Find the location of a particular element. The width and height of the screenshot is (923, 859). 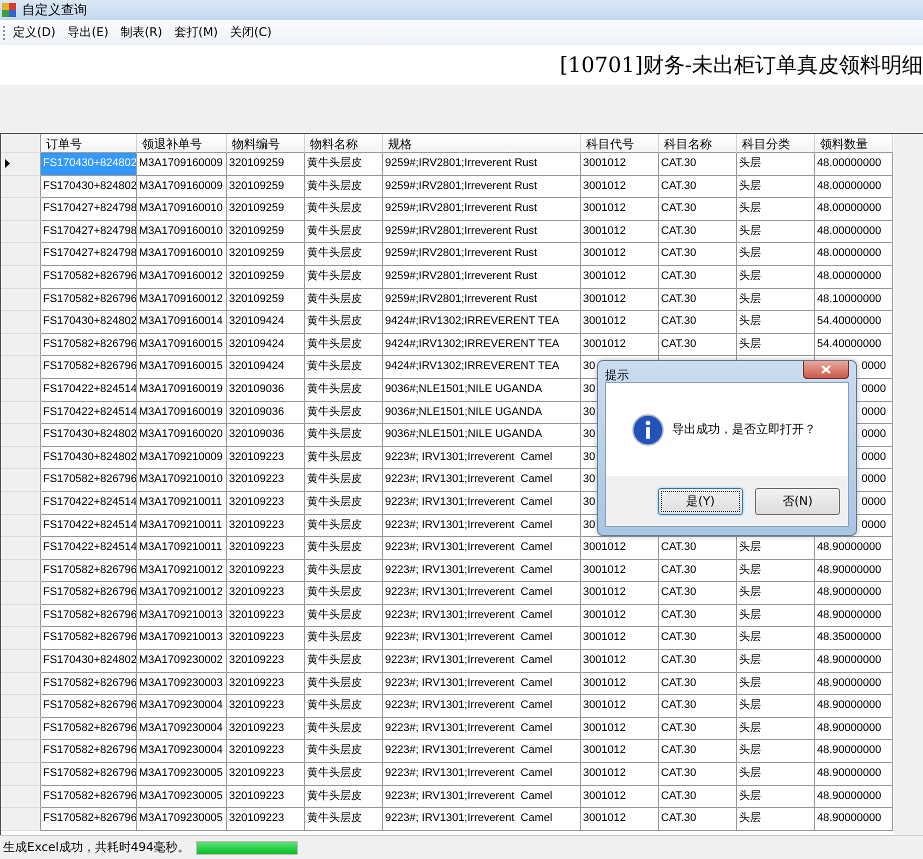

table-cell: 48.35000000 is located at coordinates (854, 638).